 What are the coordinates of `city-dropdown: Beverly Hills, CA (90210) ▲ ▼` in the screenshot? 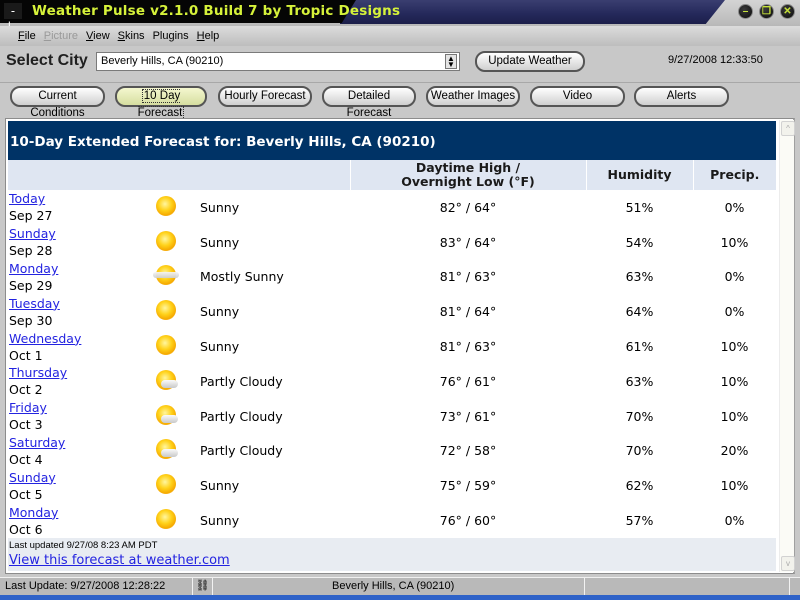 It's located at (278, 61).